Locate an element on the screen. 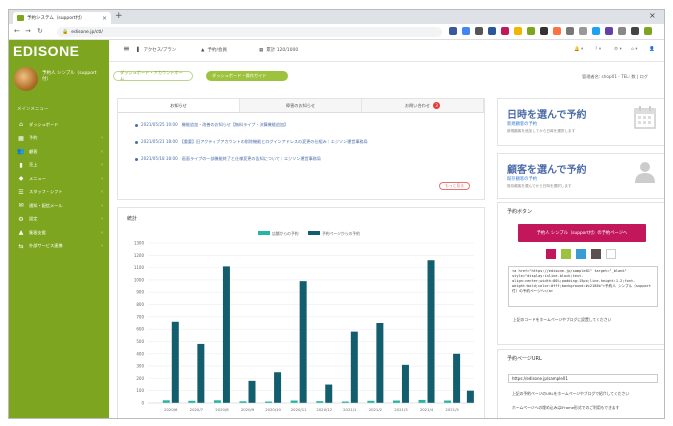 The height and width of the screenshot is (426, 673). sidebar-item: ▲ 集客支援 ‹ is located at coordinates (59, 232).